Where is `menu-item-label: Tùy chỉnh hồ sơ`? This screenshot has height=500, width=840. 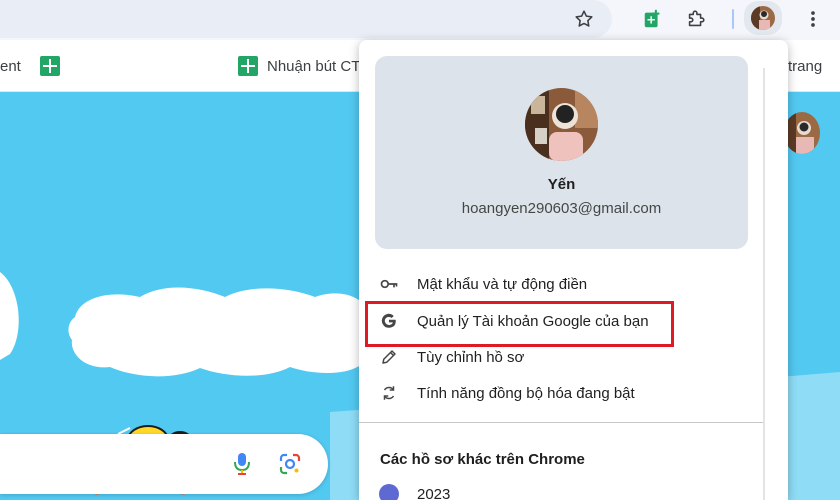
menu-item-label: Tùy chỉnh hồ sơ is located at coordinates (471, 357).